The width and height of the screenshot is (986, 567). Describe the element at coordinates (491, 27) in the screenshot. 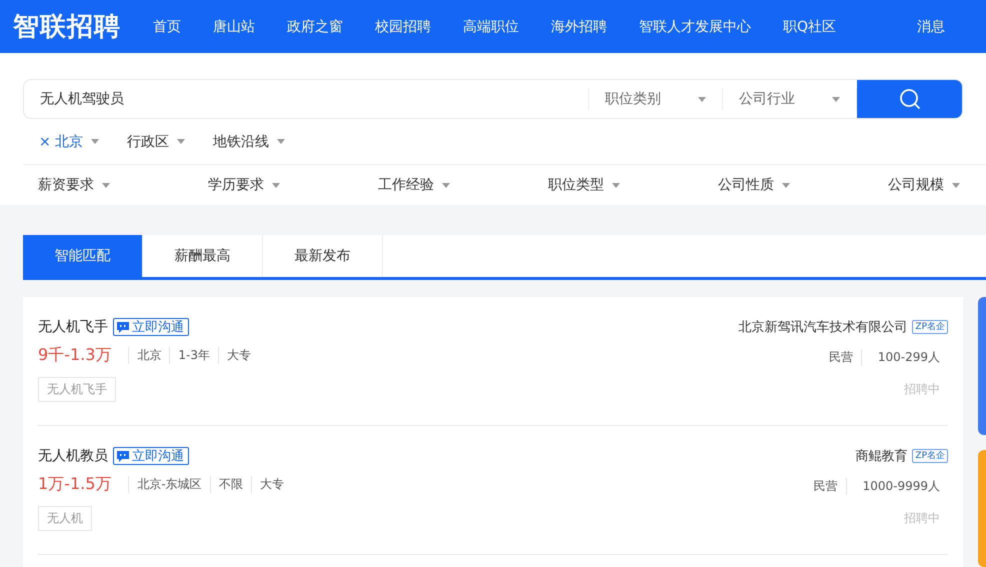

I see `nav-link: 高端职位` at that location.